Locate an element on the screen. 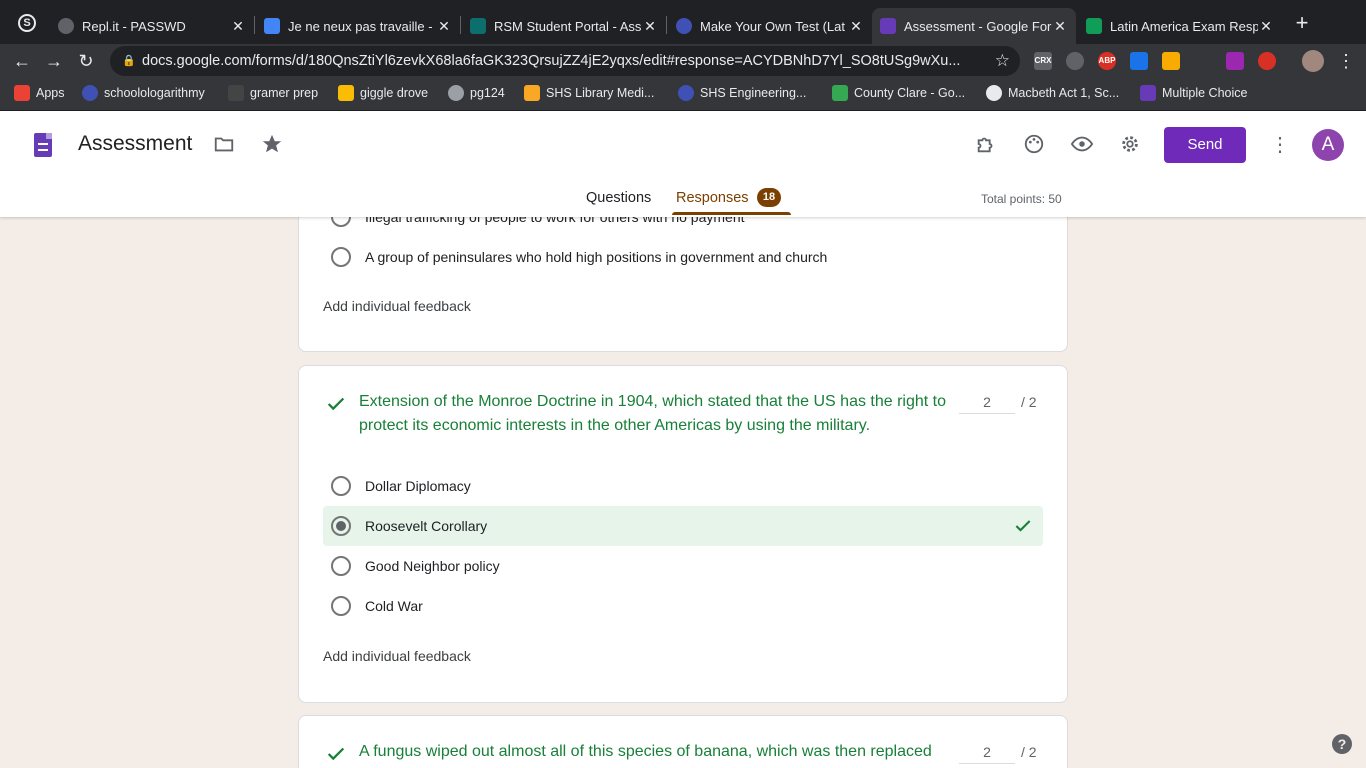 Image resolution: width=1366 pixels, height=768 pixels. drive-icon is located at coordinates (346, 93).